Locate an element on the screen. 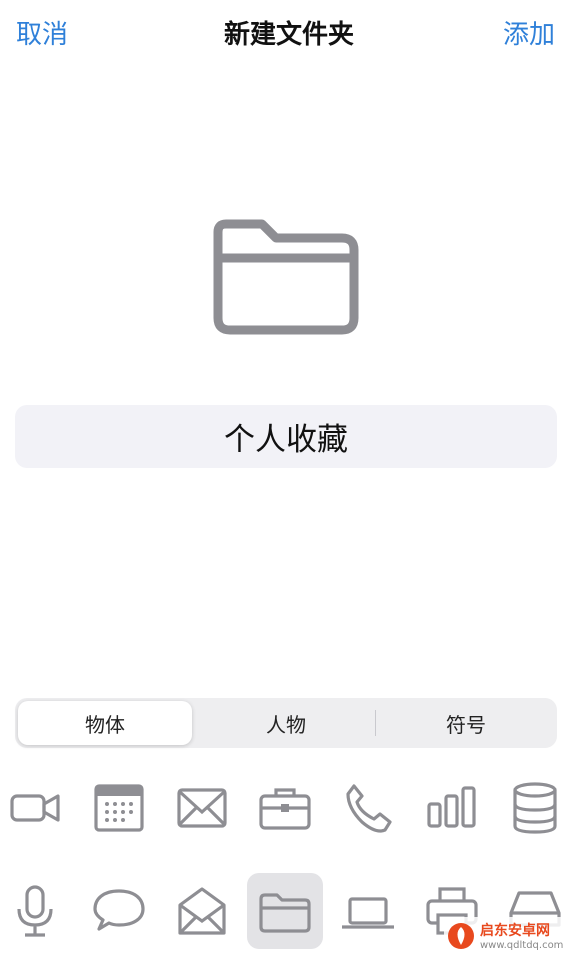 The width and height of the screenshot is (578, 965). segment-label: 物体 is located at coordinates (105, 724).